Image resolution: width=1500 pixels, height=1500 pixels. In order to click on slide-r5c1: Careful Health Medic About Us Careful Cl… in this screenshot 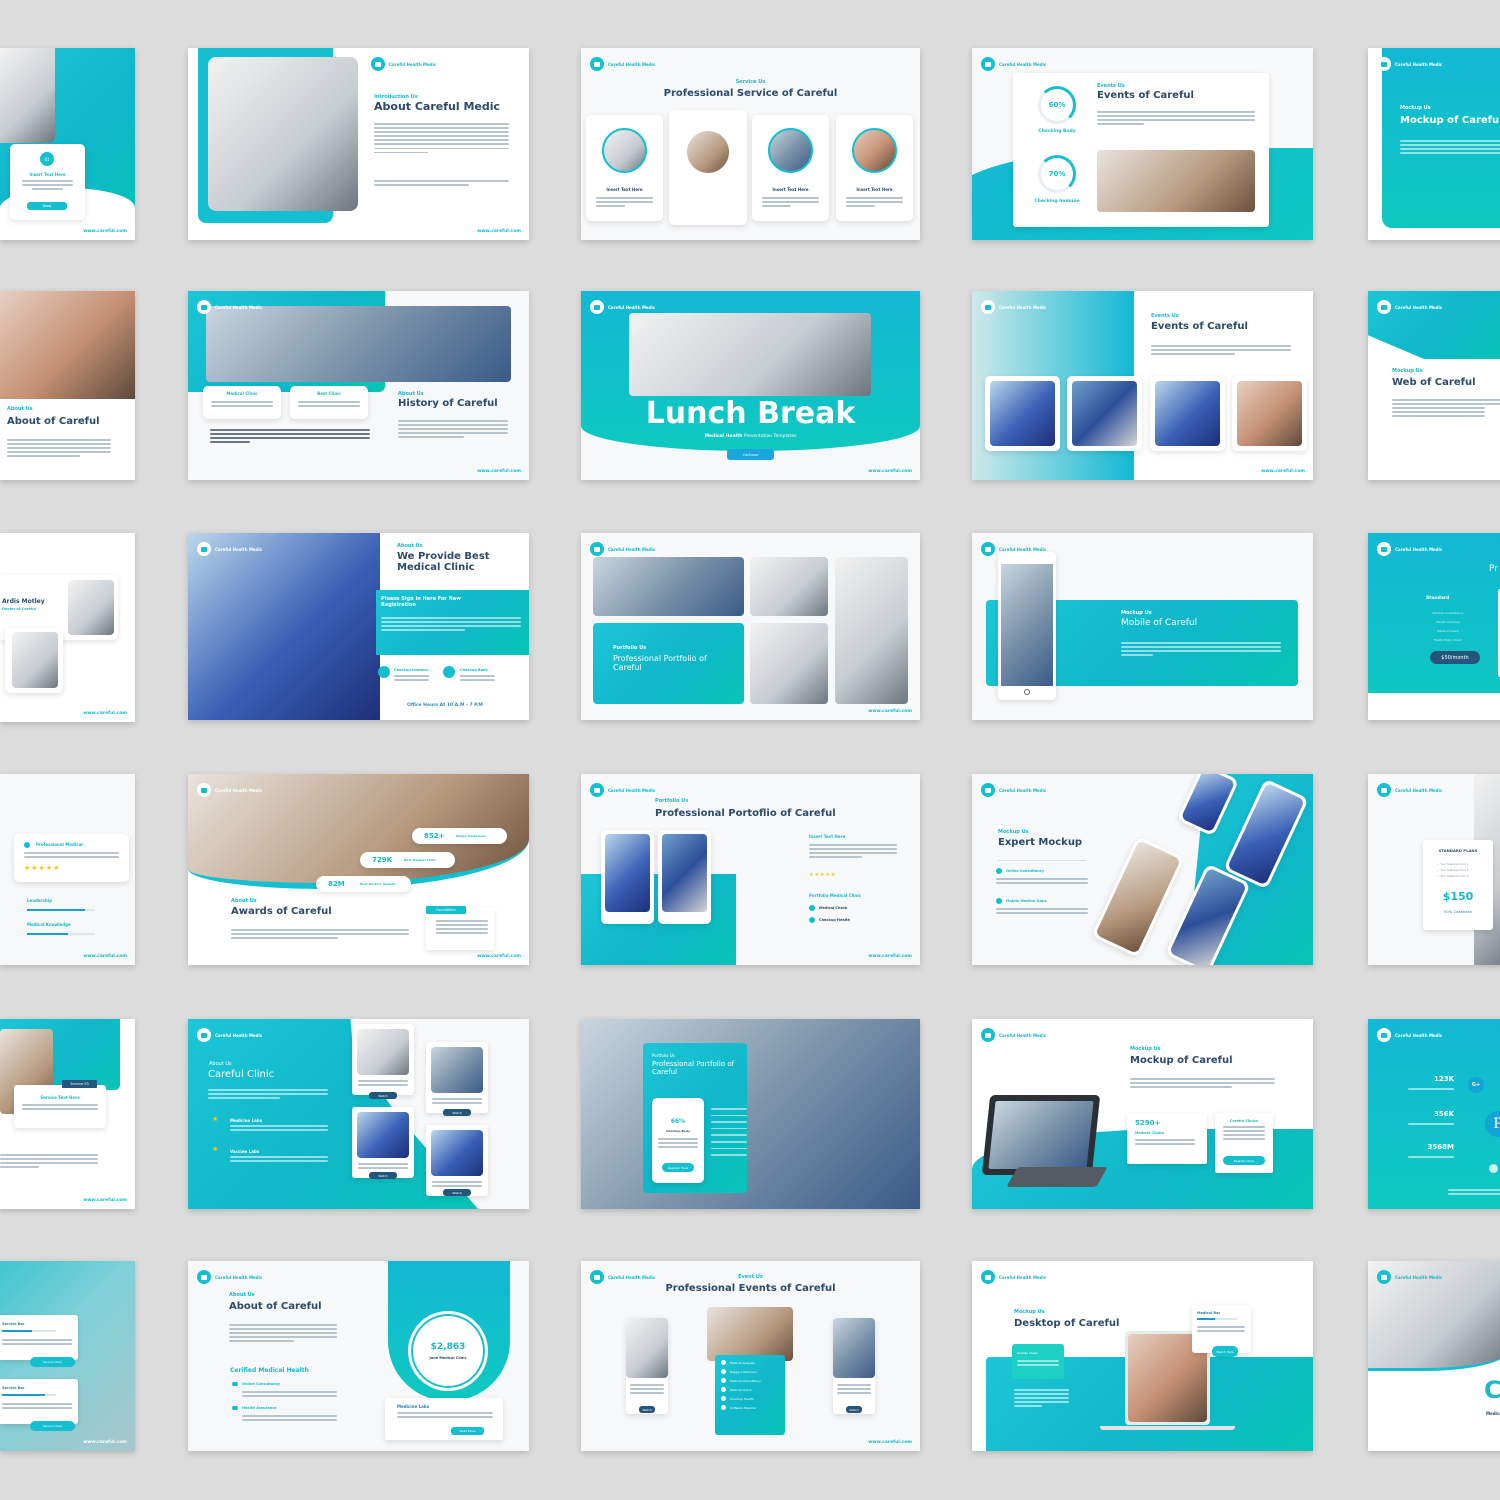, I will do `click(358, 1114)`.